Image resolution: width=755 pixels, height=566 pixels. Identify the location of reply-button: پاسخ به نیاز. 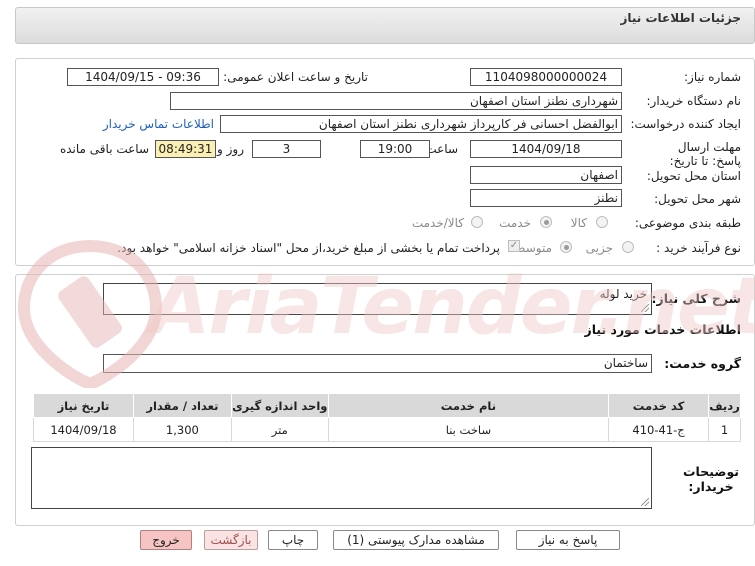
(568, 540).